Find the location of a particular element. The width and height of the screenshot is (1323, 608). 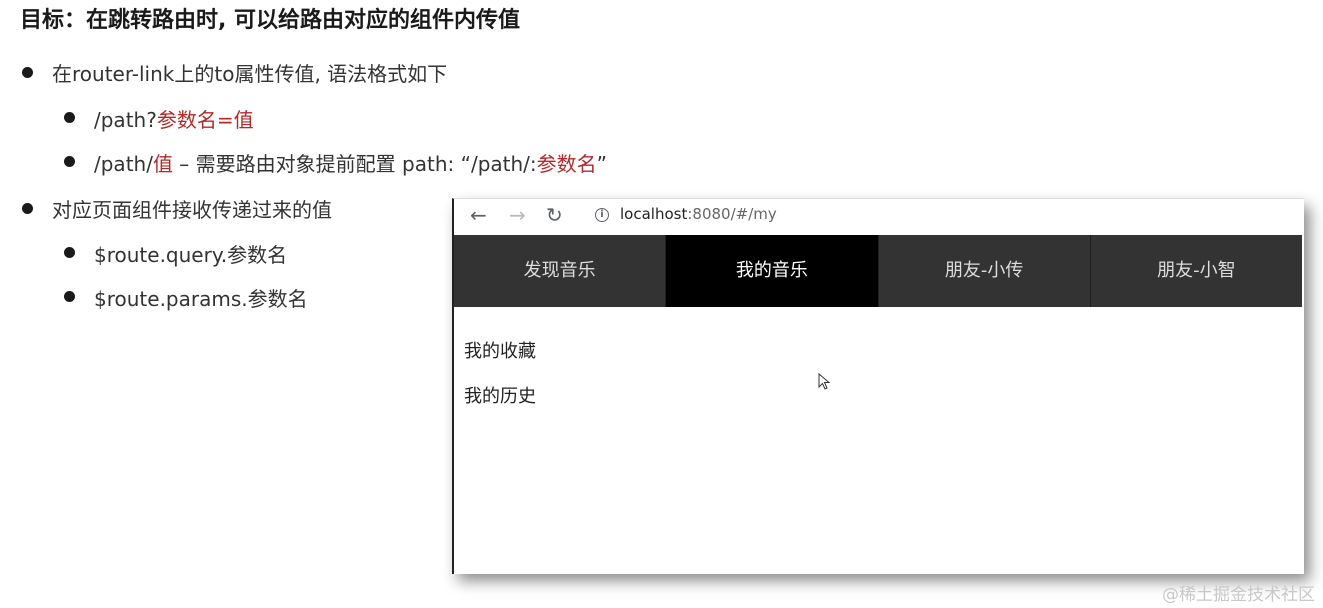

watermark: @稀土掘金技术社区 is located at coordinates (1238, 595).